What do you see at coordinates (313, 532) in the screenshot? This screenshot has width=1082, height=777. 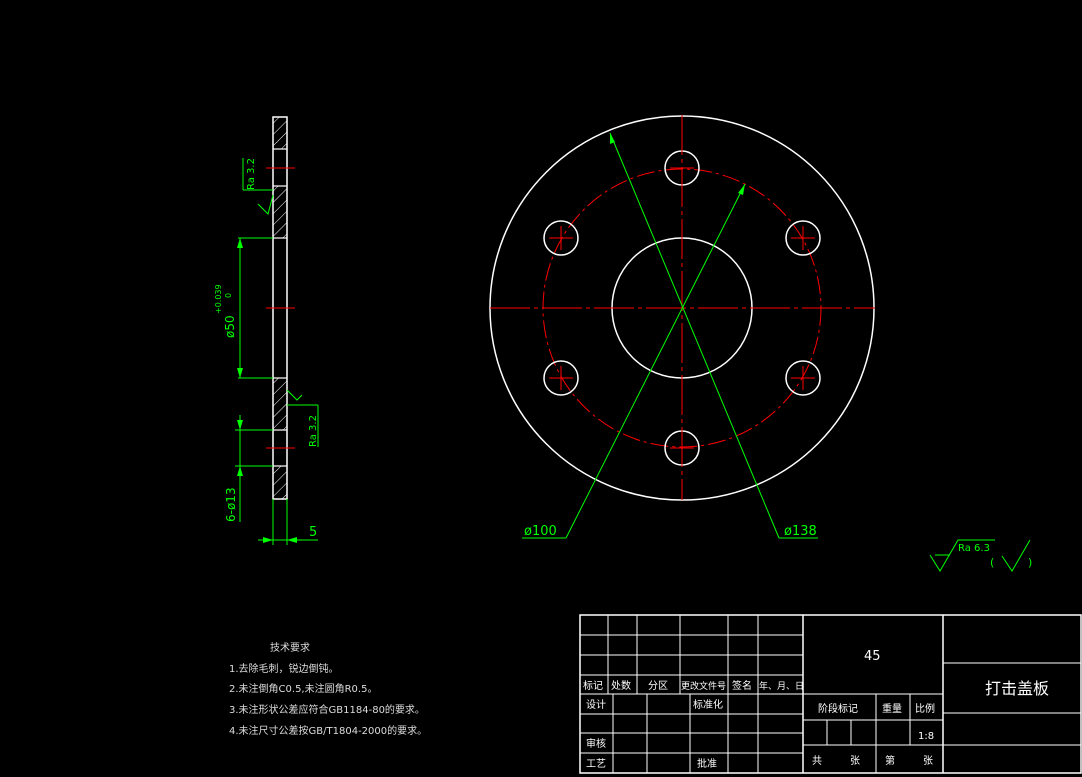 I see `dim-thickness-label: 5` at bounding box center [313, 532].